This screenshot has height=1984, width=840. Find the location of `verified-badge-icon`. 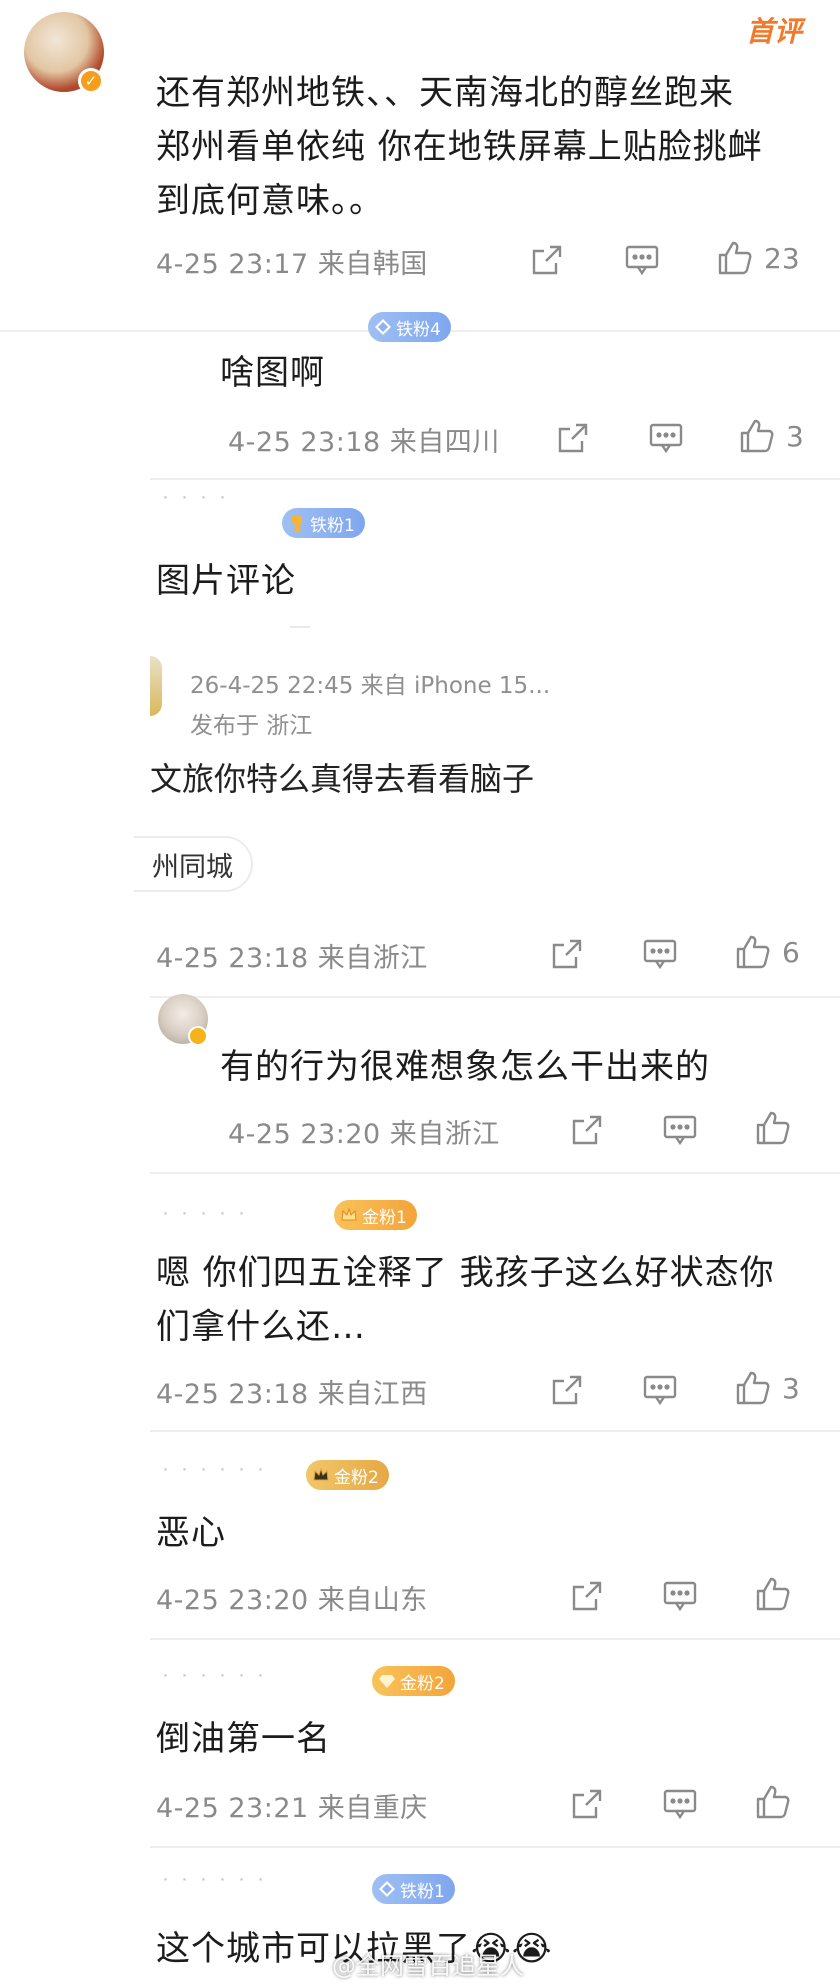

verified-badge-icon is located at coordinates (198, 1036).